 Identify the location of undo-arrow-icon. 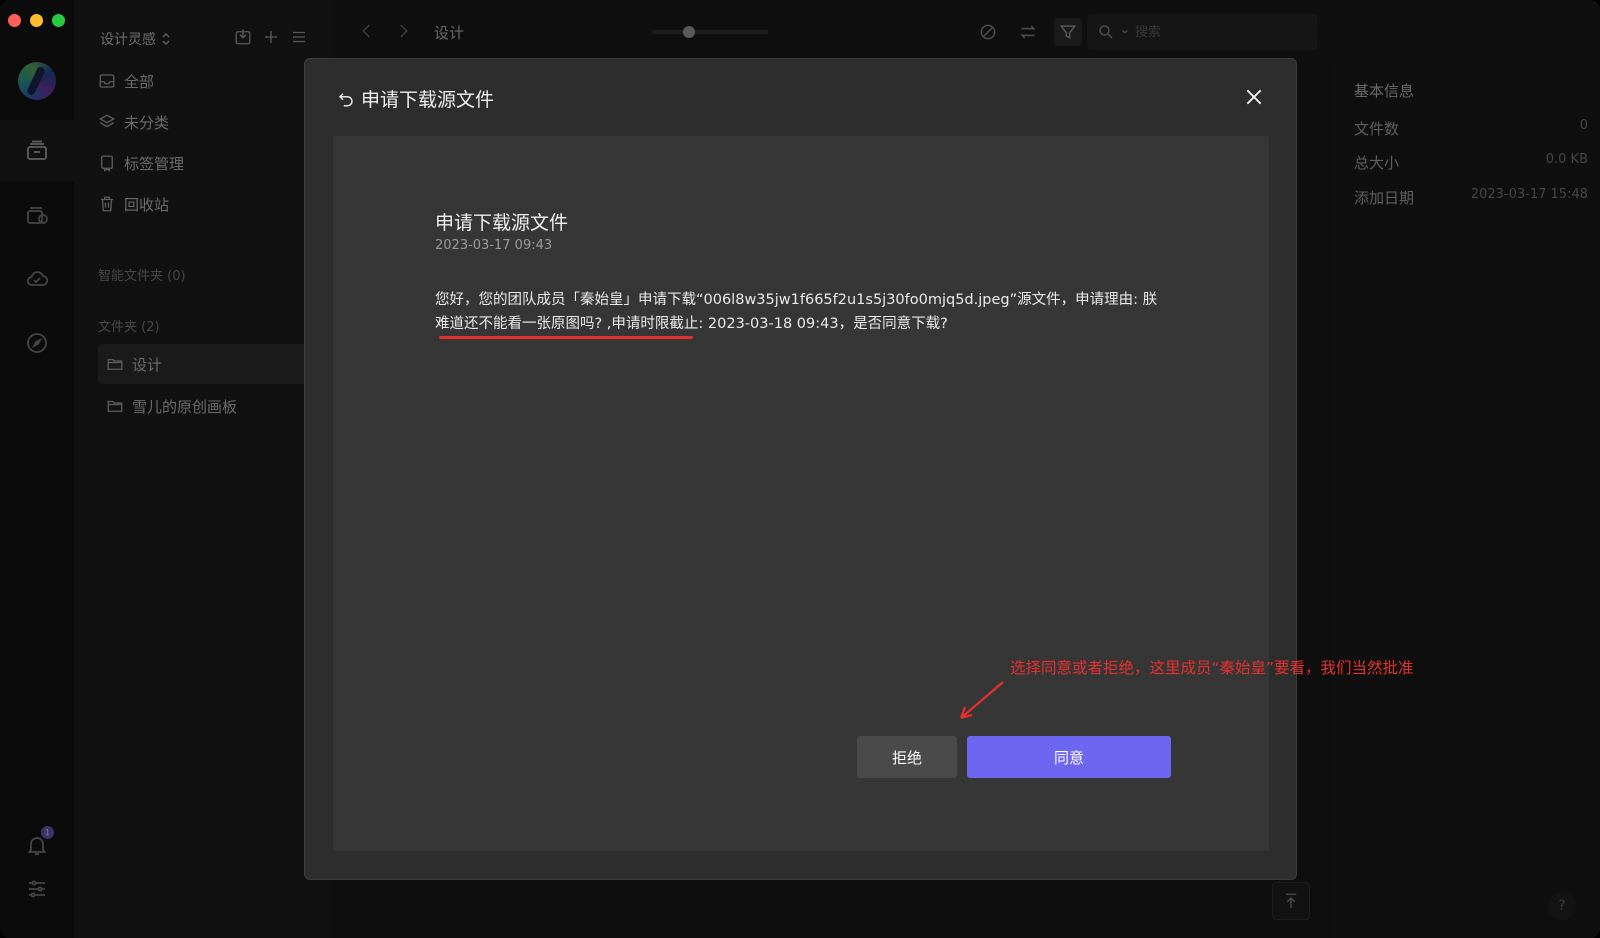
(346, 99).